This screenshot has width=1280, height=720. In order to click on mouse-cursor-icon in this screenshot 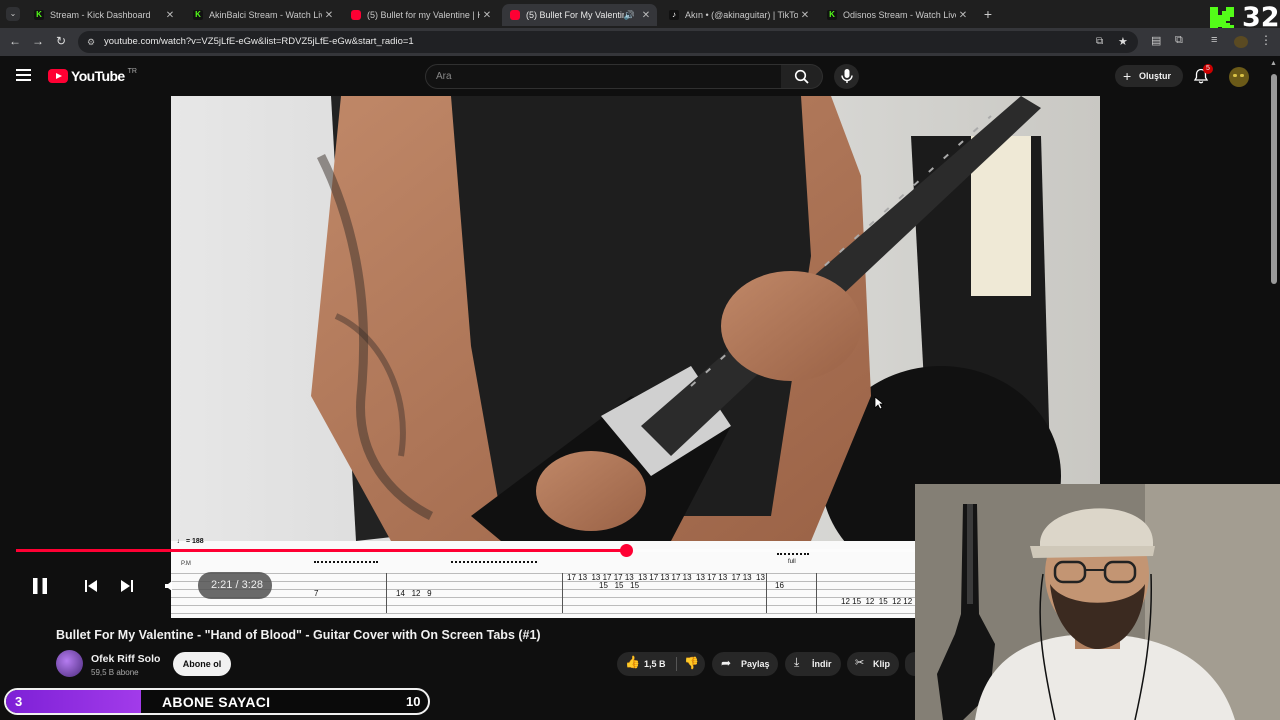, I will do `click(879, 403)`.